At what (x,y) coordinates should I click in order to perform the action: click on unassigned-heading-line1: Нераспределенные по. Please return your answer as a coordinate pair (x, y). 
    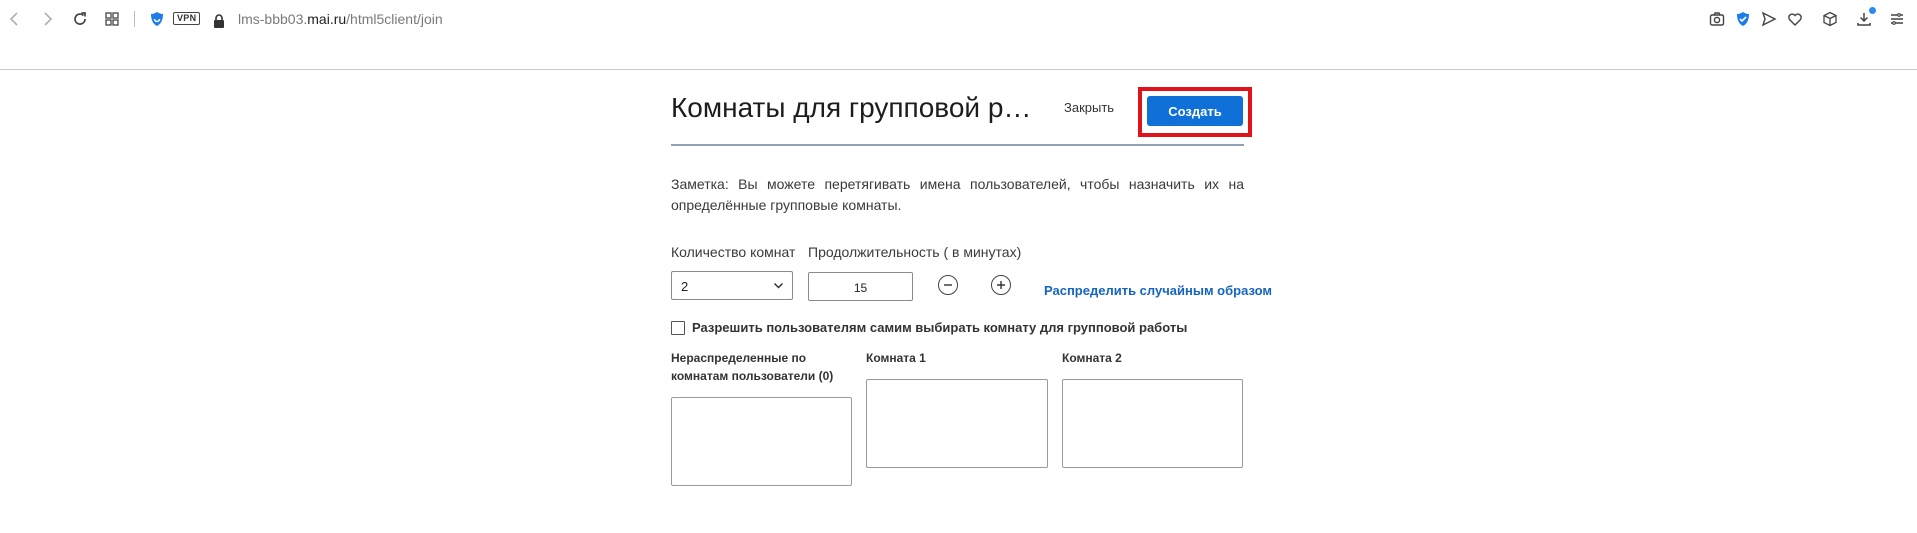
    Looking at the image, I should click on (739, 358).